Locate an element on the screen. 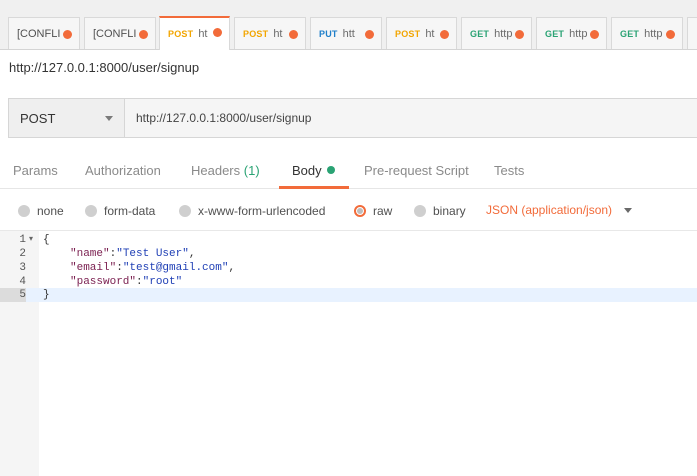 The image size is (697, 476). request-tab-7: GET http is located at coordinates (496, 33).